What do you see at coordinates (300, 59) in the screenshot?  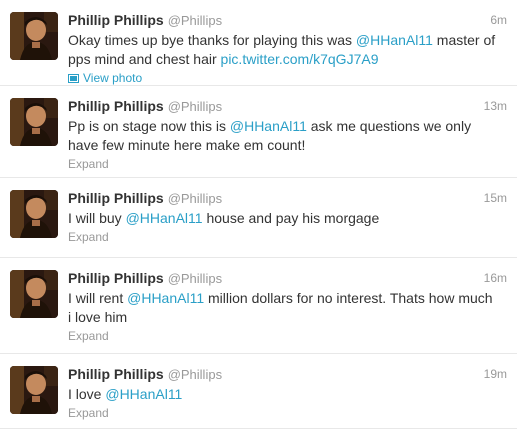 I see `photo-link: pic.twitter.com/k7qGJ7A9` at bounding box center [300, 59].